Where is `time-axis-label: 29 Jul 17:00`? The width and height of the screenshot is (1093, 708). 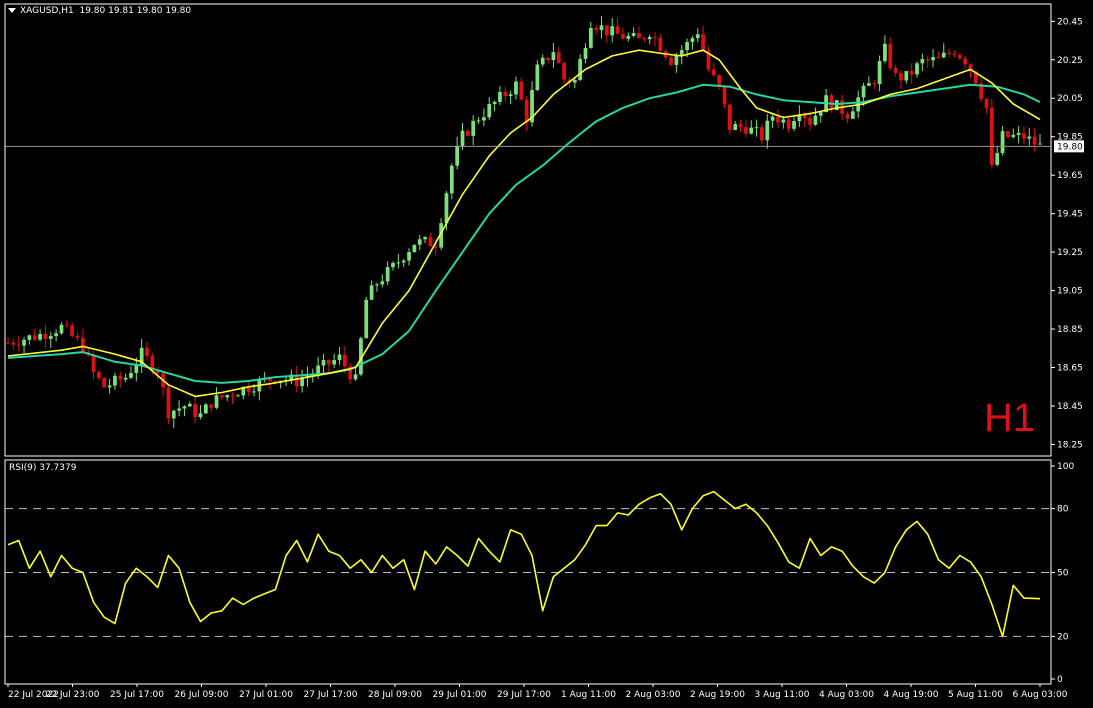
time-axis-label: 29 Jul 17:00 is located at coordinates (524, 695).